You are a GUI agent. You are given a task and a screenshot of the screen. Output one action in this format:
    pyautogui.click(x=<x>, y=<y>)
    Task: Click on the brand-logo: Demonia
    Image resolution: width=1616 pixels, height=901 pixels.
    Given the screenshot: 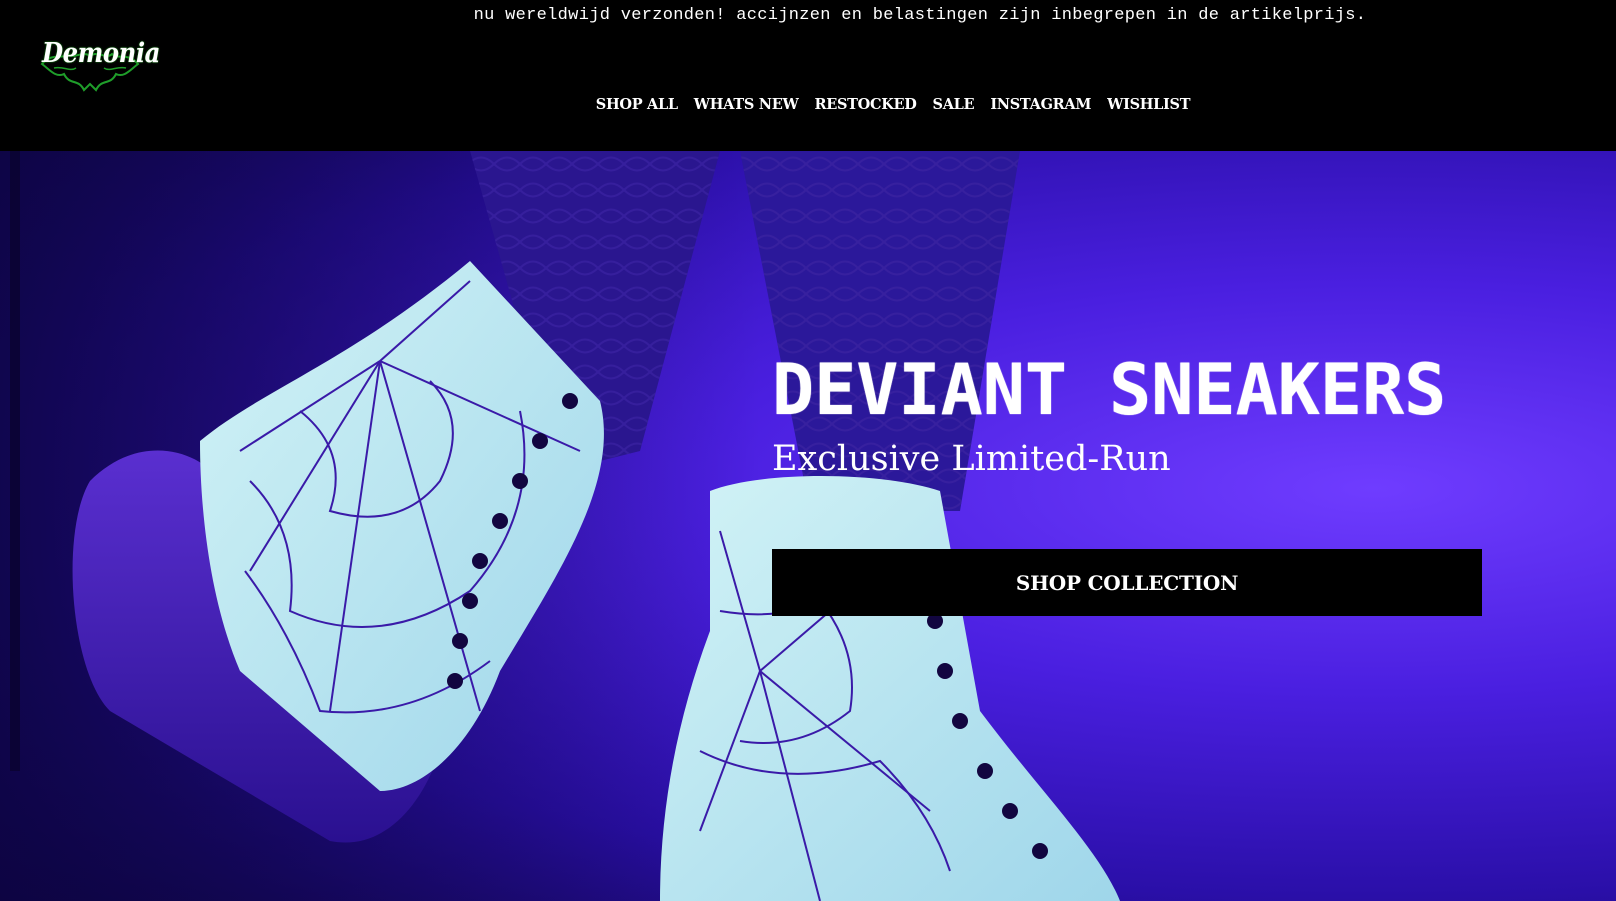 What is the action you would take?
    pyautogui.click(x=100, y=64)
    